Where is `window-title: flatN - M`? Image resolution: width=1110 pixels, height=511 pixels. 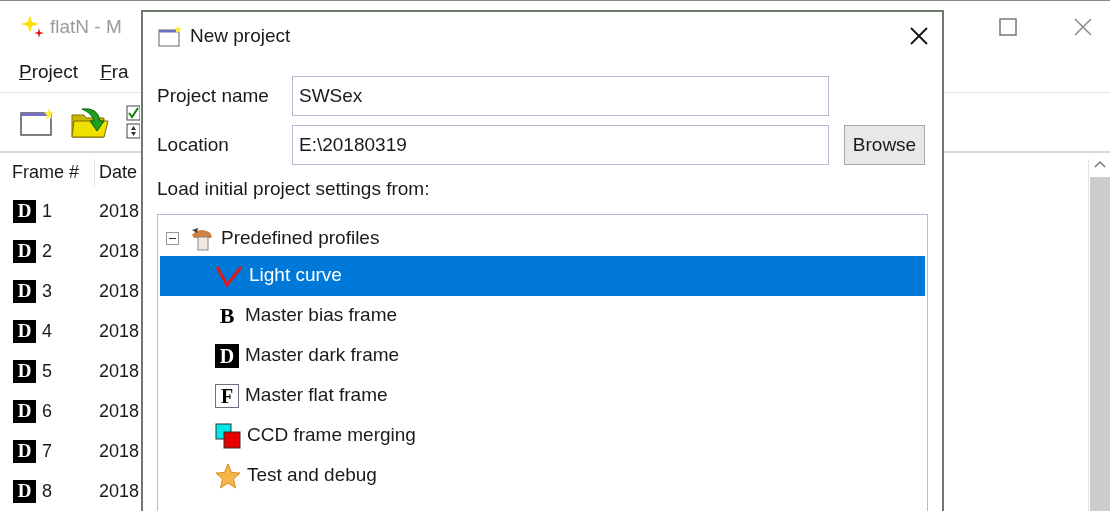
window-title: flatN - M is located at coordinates (86, 27).